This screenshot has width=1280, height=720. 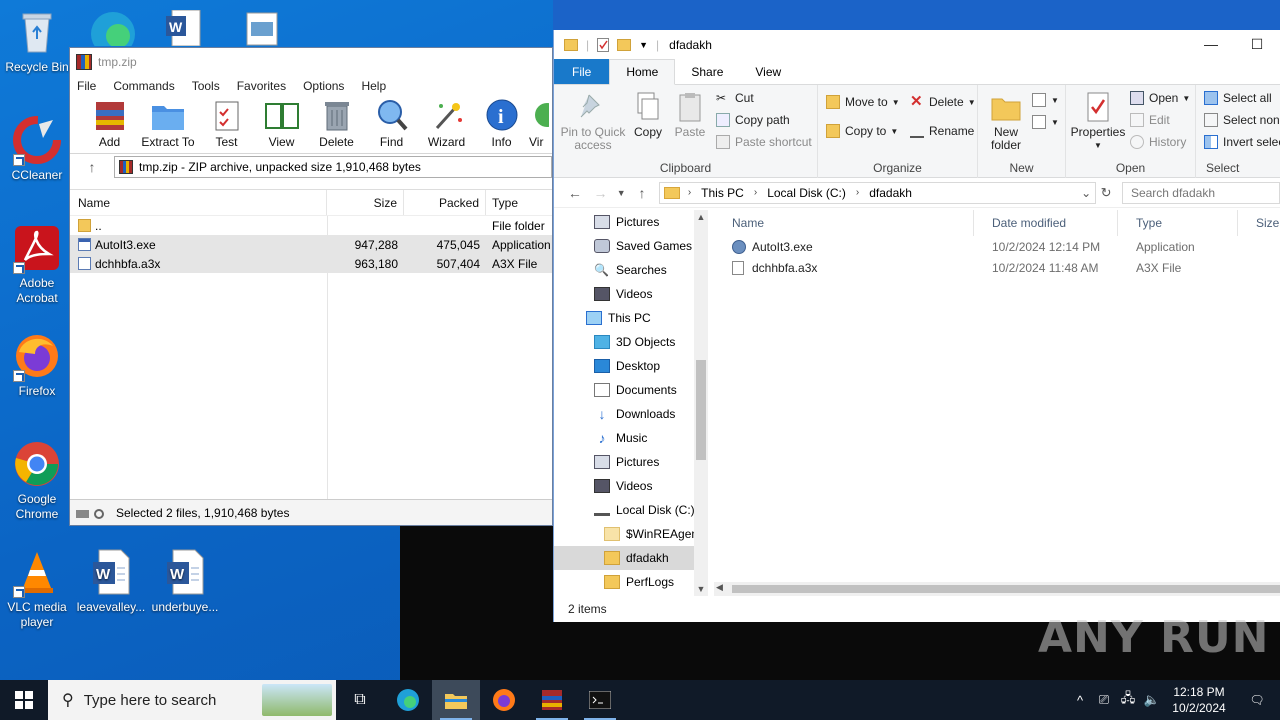 What do you see at coordinates (109, 123) in the screenshot?
I see `add-button: Add` at bounding box center [109, 123].